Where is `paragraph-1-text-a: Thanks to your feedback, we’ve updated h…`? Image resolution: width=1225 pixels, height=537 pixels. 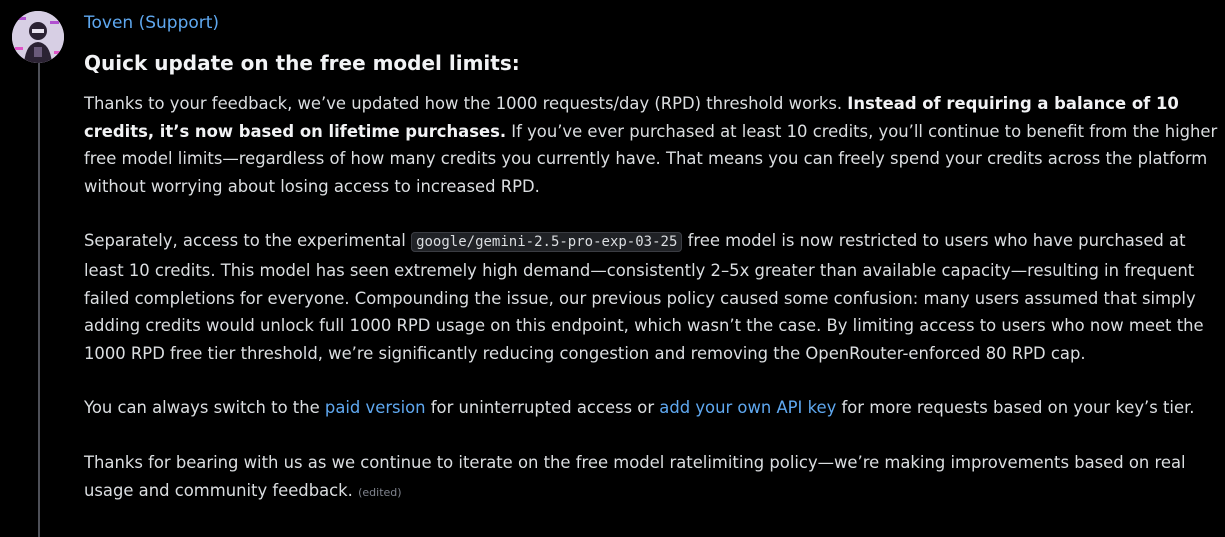 paragraph-1-text-a: Thanks to your feedback, we’ve updated h… is located at coordinates (466, 103).